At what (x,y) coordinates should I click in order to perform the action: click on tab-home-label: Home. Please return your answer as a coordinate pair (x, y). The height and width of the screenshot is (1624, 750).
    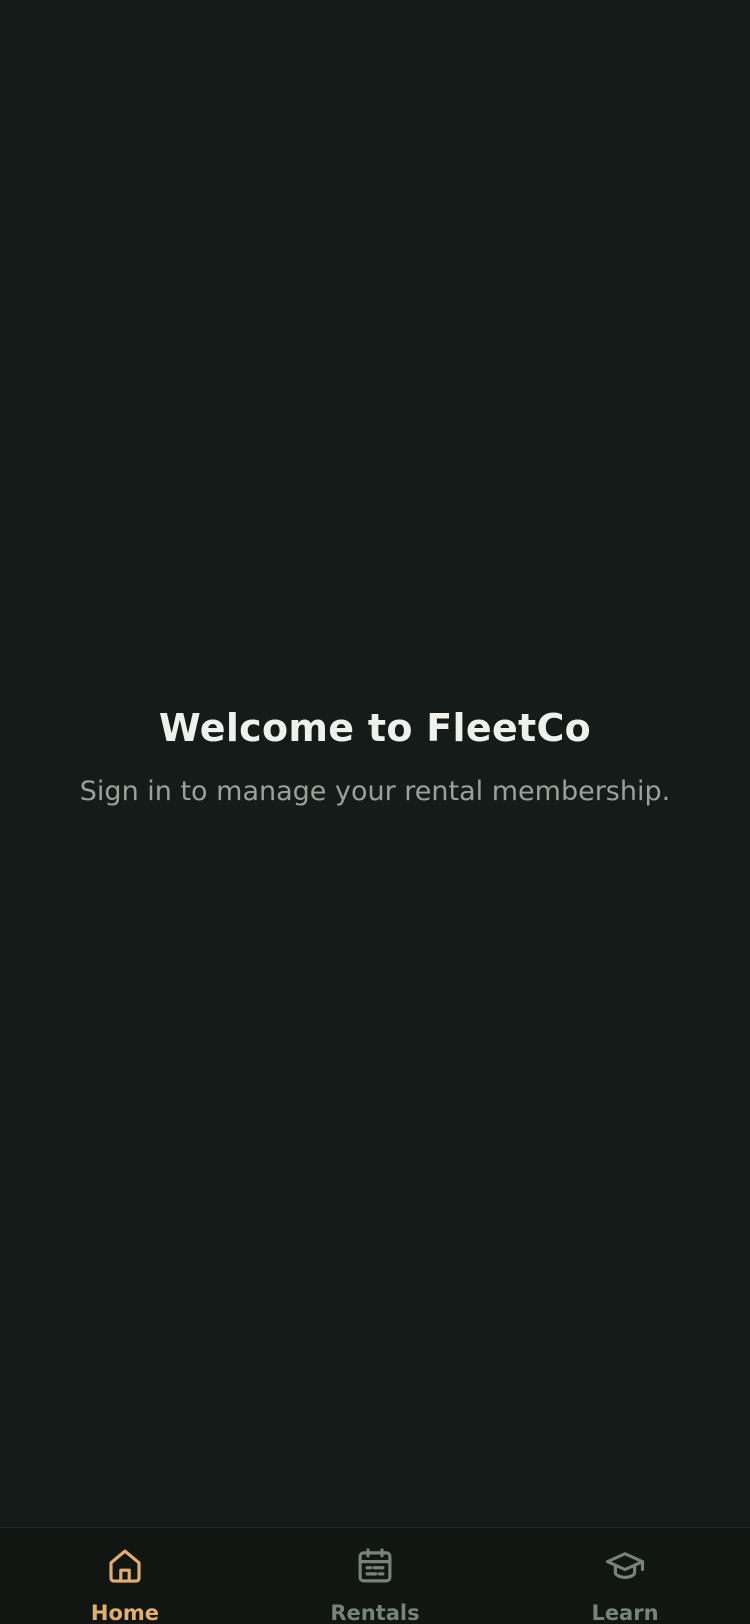
    Looking at the image, I should click on (125, 1612).